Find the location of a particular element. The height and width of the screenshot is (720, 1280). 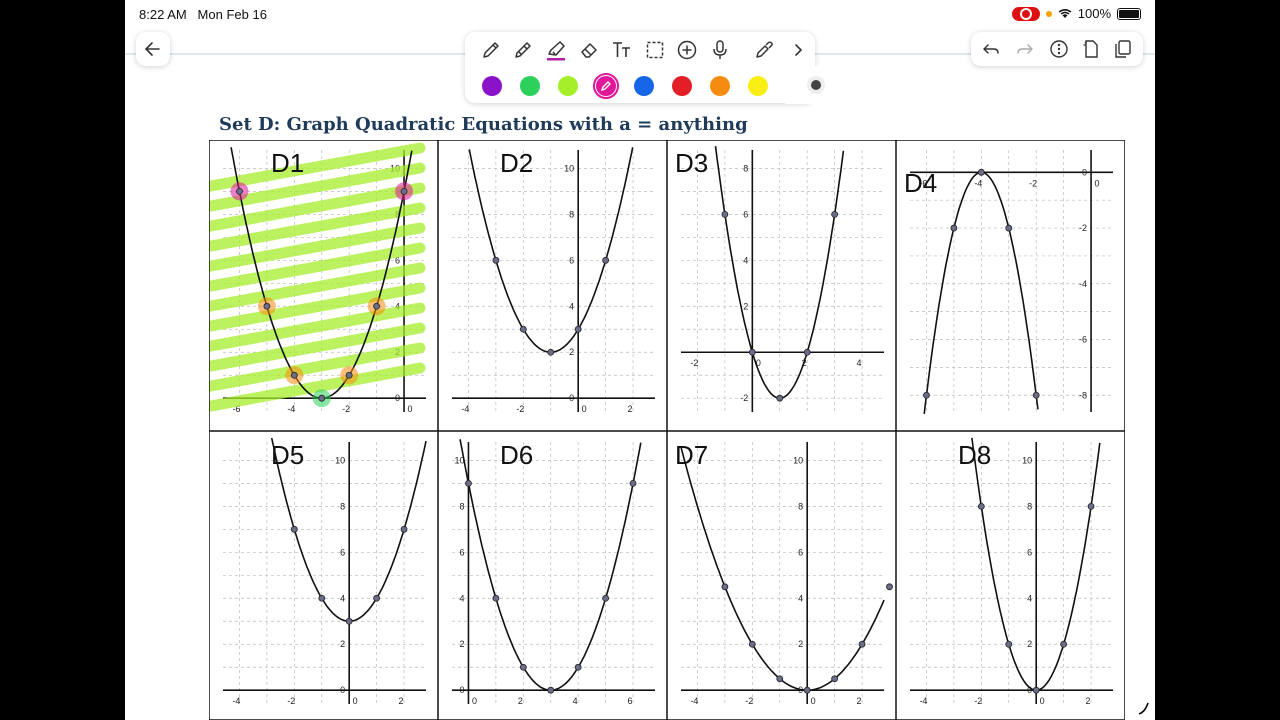

graph-d5: -4 -2 0 2 0 2 4 6 8 10 D5 is located at coordinates (325, 571).